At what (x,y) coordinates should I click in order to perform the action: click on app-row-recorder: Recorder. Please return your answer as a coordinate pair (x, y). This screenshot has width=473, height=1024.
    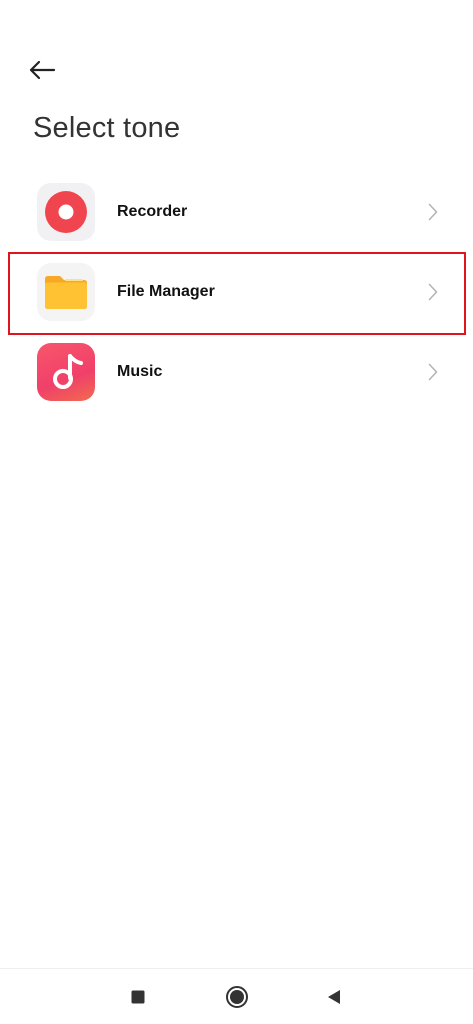
    Looking at the image, I should click on (236, 212).